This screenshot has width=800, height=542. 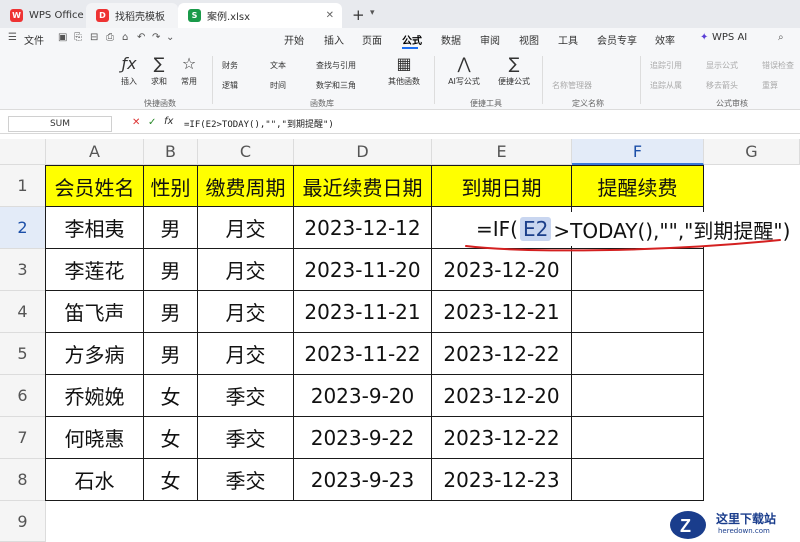 What do you see at coordinates (638, 186) in the screenshot?
I see `table-header-cell: 提醒续费` at bounding box center [638, 186].